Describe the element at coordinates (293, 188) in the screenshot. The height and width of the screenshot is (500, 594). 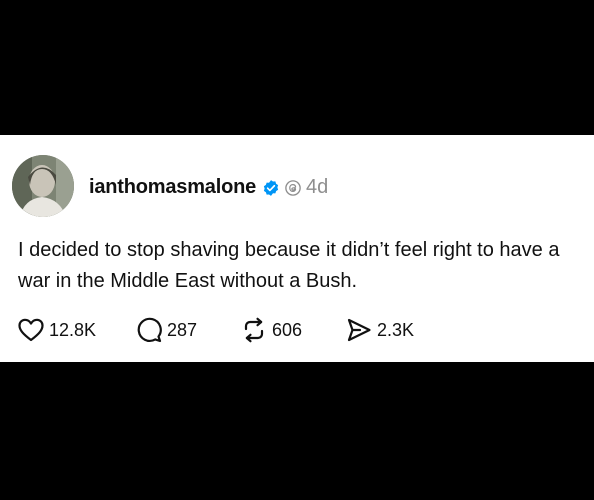
I see `threads-logo-icon` at that location.